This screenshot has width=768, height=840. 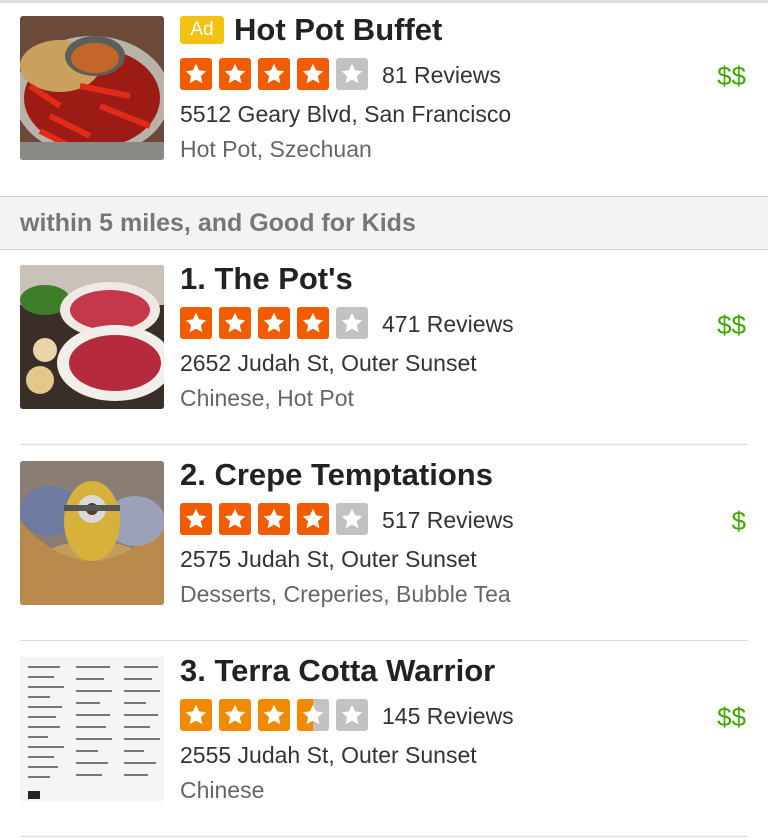 What do you see at coordinates (738, 521) in the screenshot?
I see `price-range: $` at bounding box center [738, 521].